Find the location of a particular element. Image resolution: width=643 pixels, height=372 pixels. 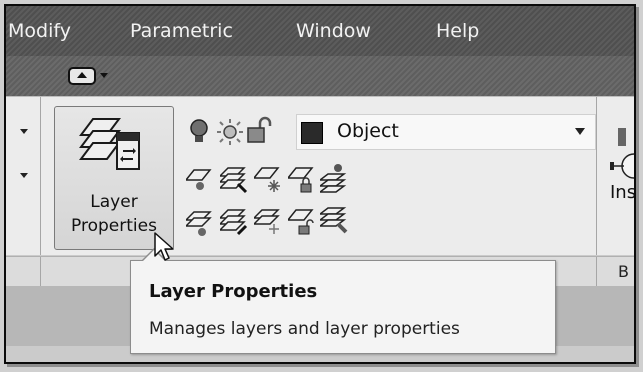

layer-color-swatch is located at coordinates (312, 133).